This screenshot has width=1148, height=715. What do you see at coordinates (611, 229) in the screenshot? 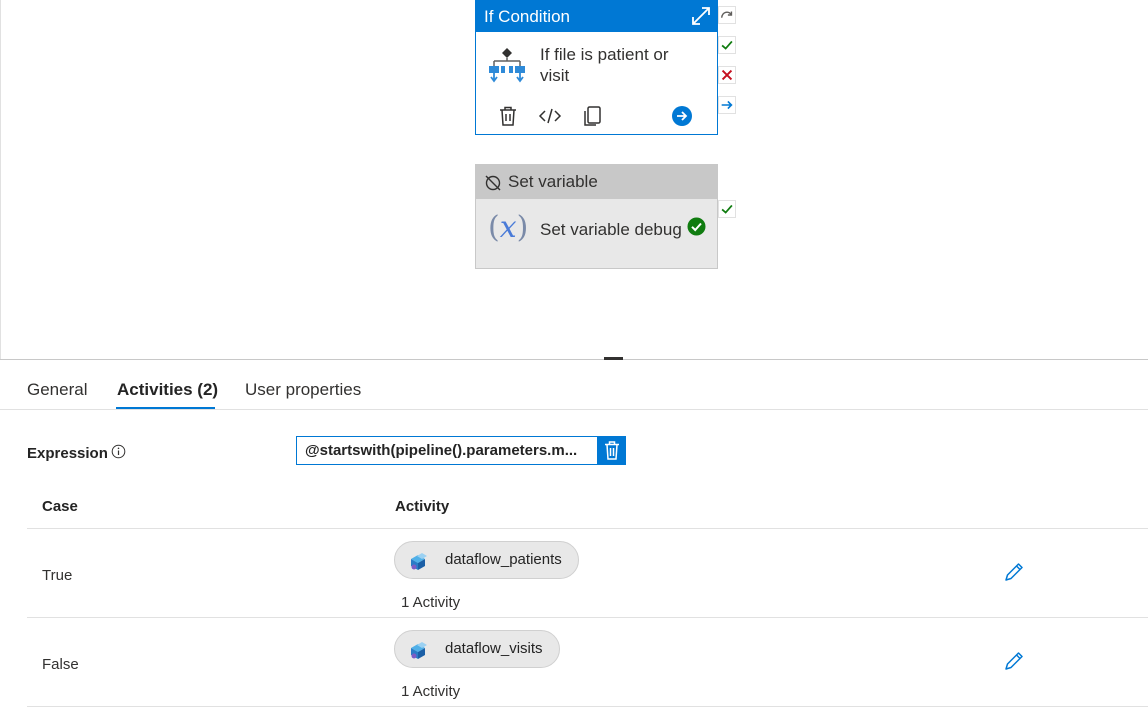
I see `set-variable-name: Set variable debug` at bounding box center [611, 229].